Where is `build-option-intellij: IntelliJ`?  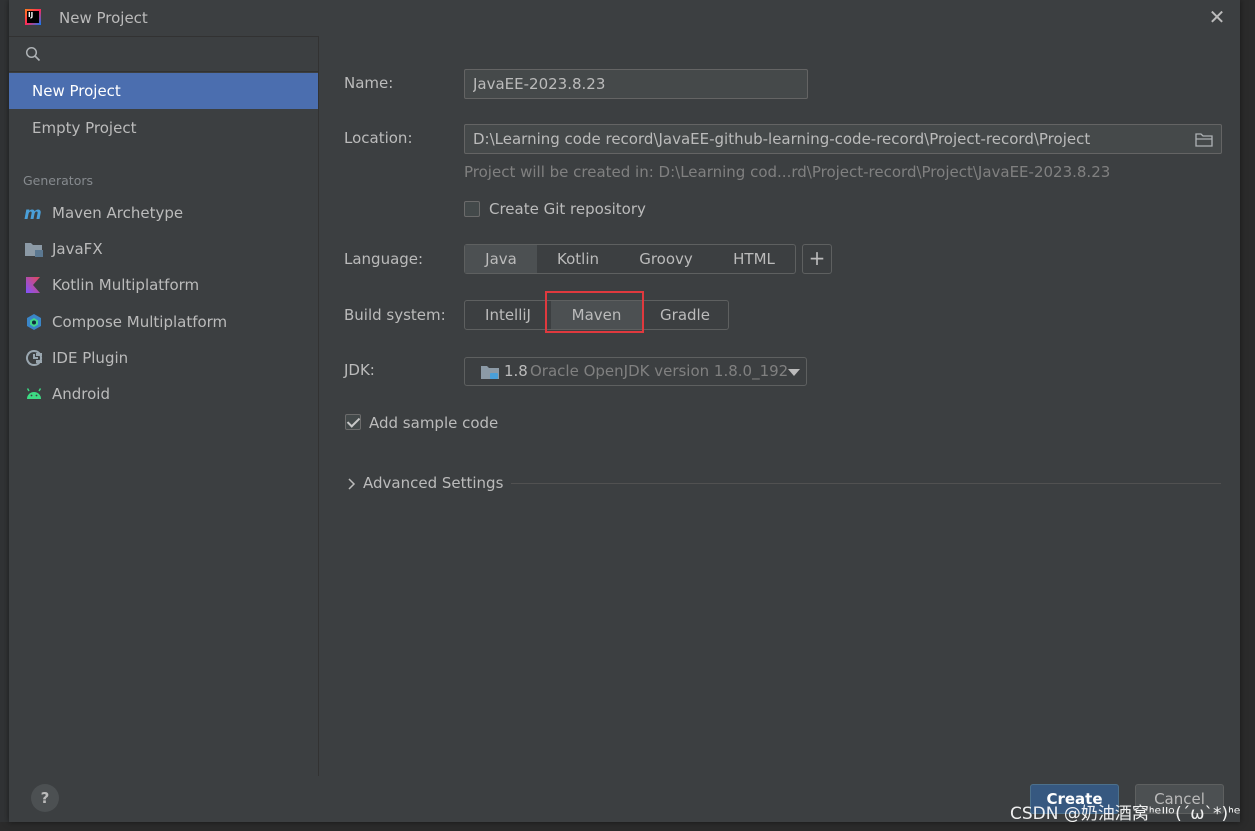 build-option-intellij: IntelliJ is located at coordinates (508, 315).